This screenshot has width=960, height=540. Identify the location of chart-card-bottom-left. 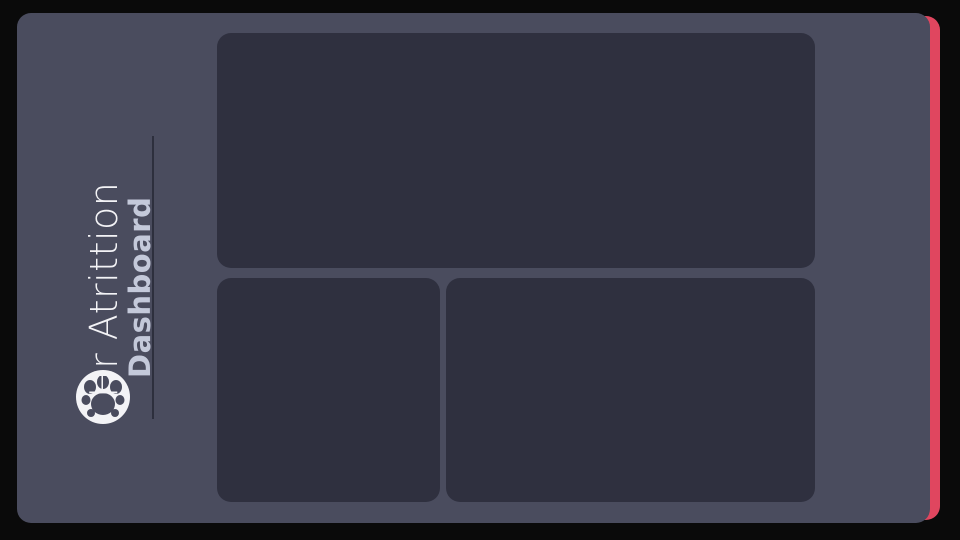
(328, 390).